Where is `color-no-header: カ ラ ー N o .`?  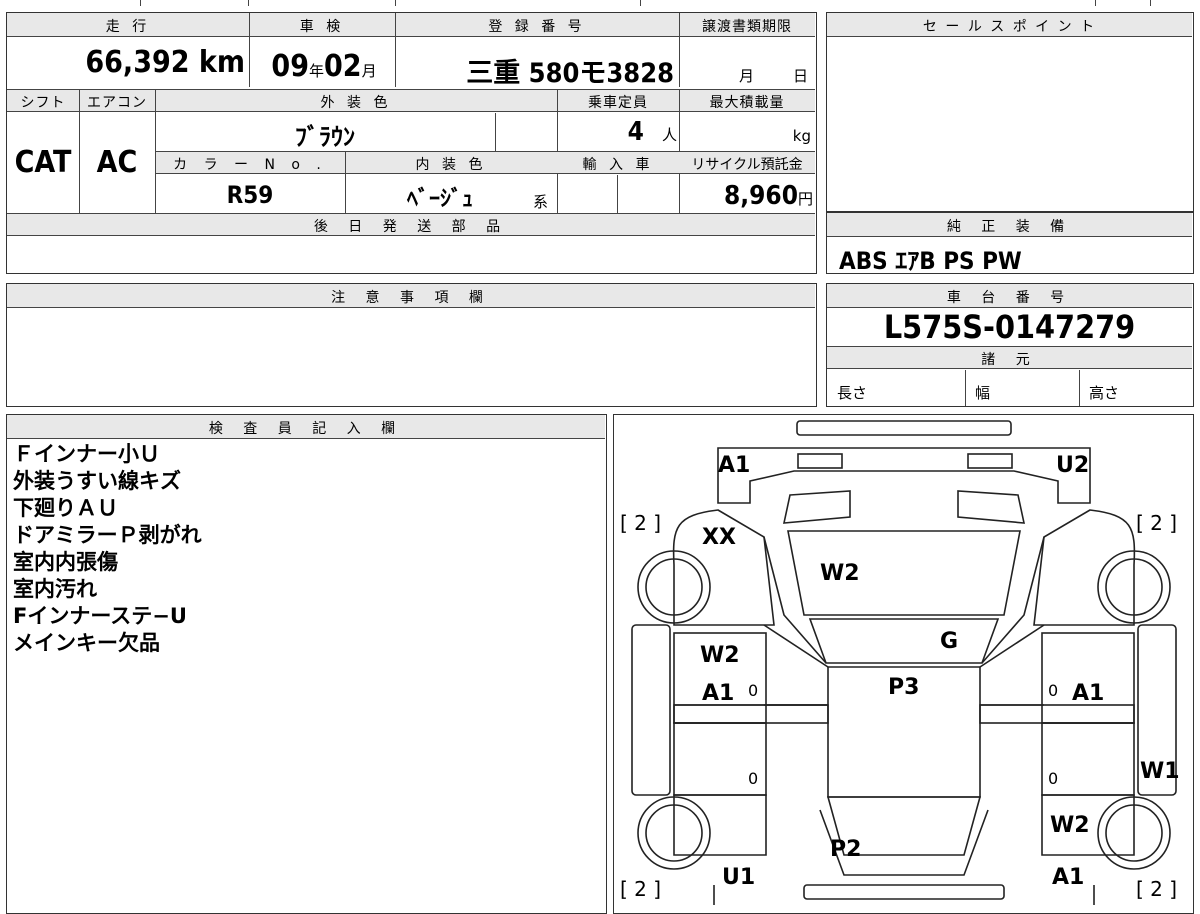 color-no-header: カ ラ ー N o . is located at coordinates (250, 165).